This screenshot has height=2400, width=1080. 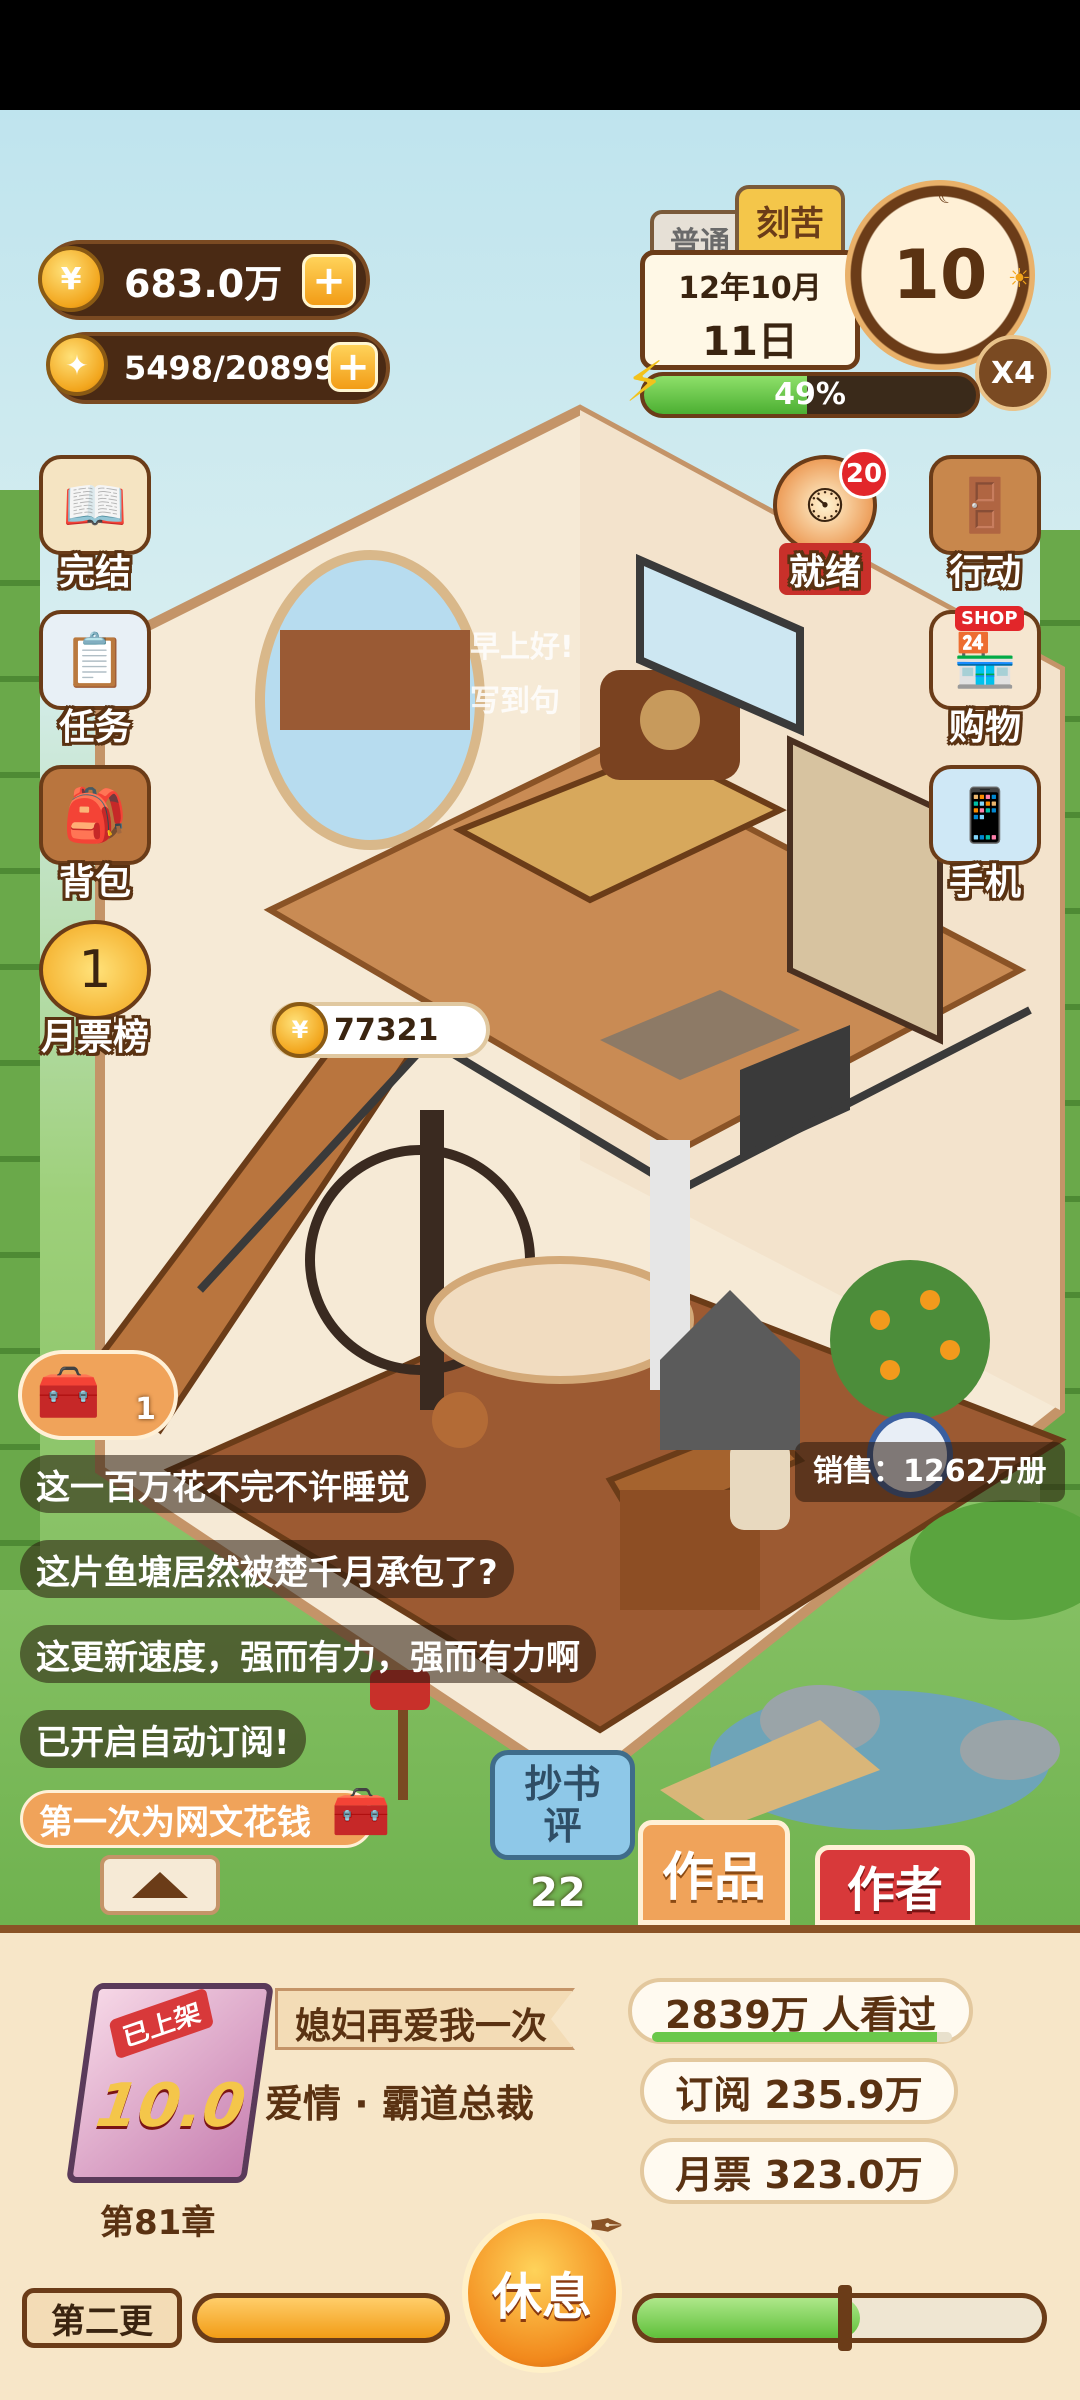 I want to click on coin-icon: ¥, so click(x=71, y=279).